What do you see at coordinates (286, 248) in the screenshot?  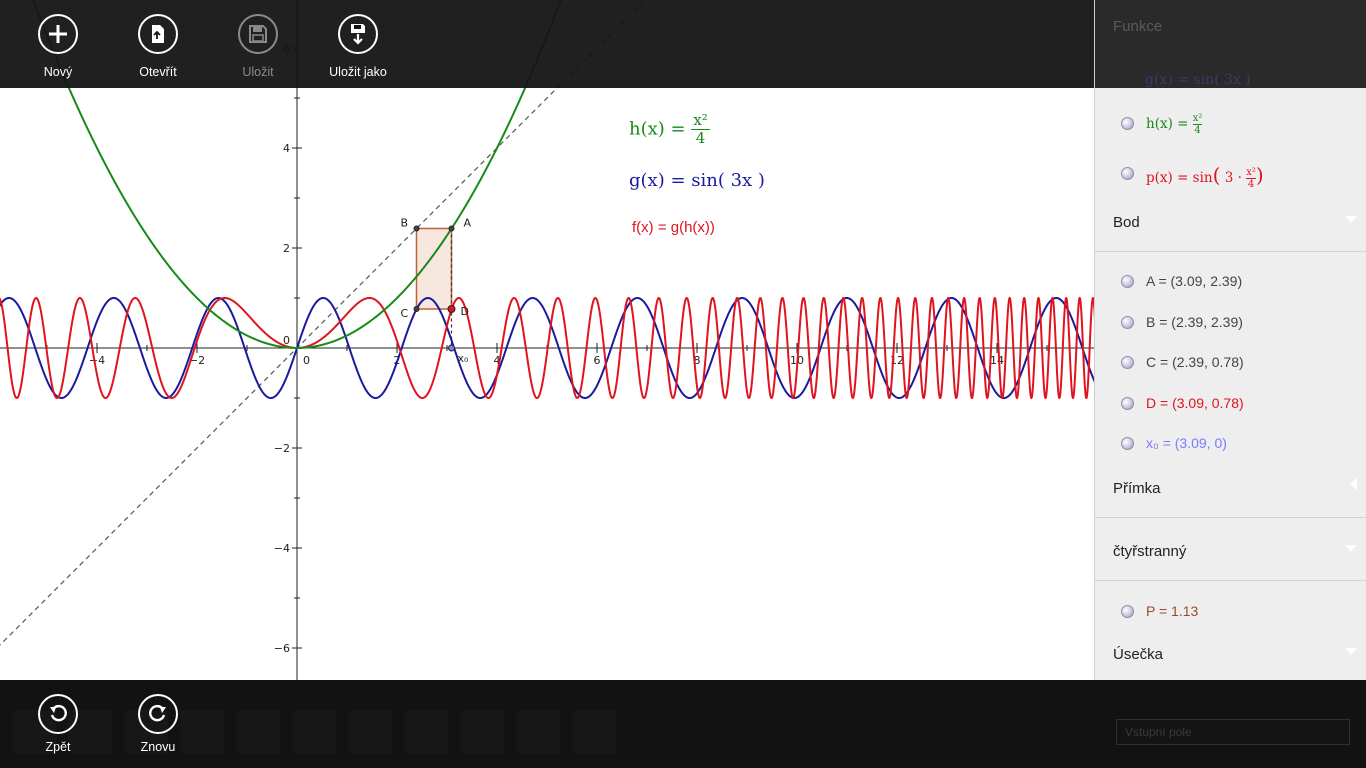 I see `y-tick-label: 2` at bounding box center [286, 248].